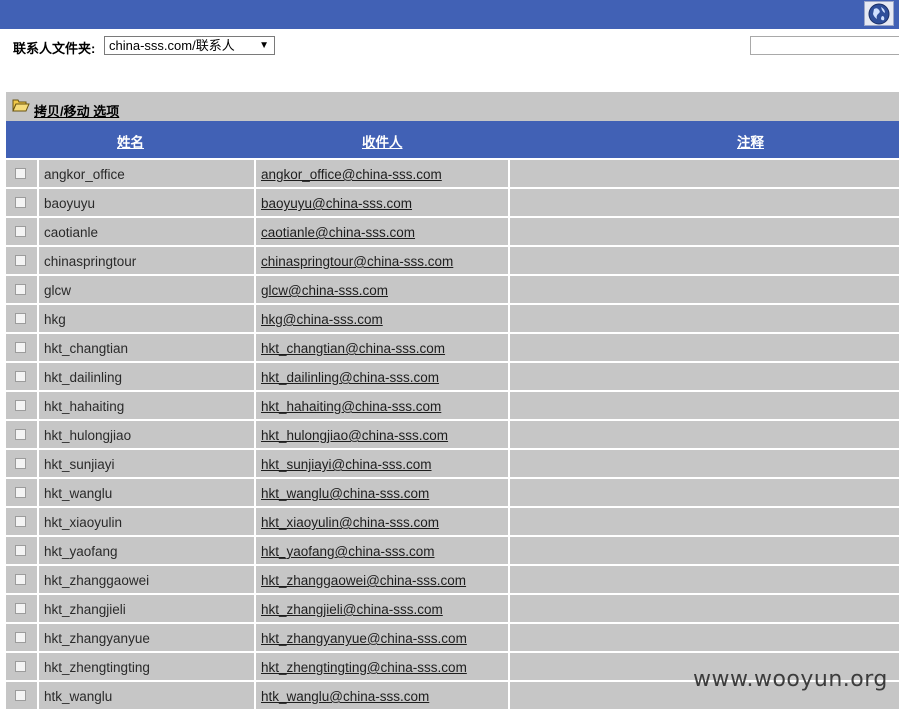  Describe the element at coordinates (357, 261) in the screenshot. I see `contact-email-link: chinaspringtour@china-sss.com` at that location.